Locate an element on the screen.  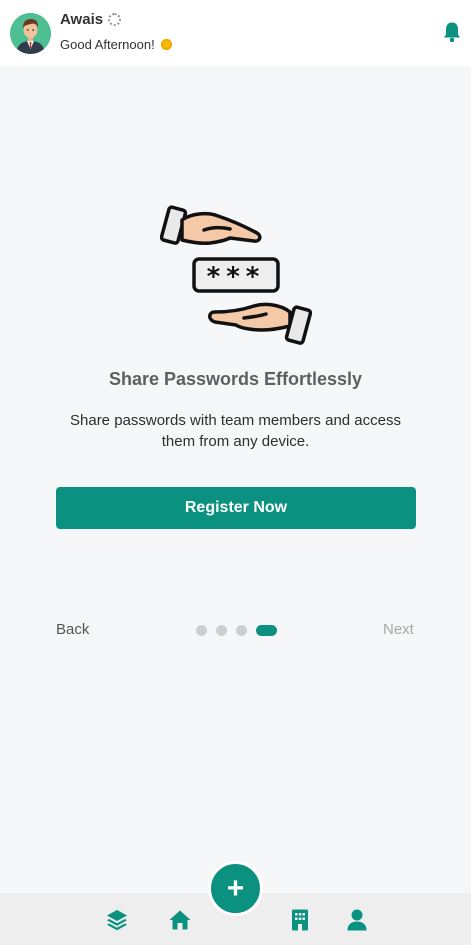
user-icon is located at coordinates (357, 920).